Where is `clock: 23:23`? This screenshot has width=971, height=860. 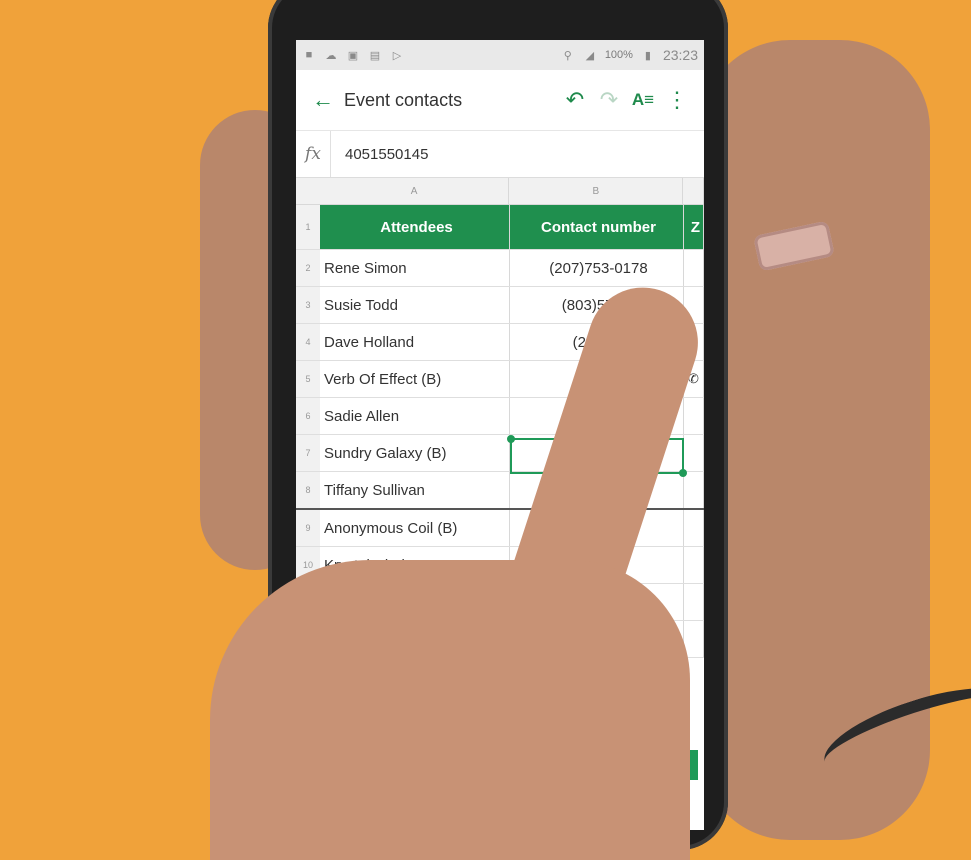
clock: 23:23 is located at coordinates (680, 55).